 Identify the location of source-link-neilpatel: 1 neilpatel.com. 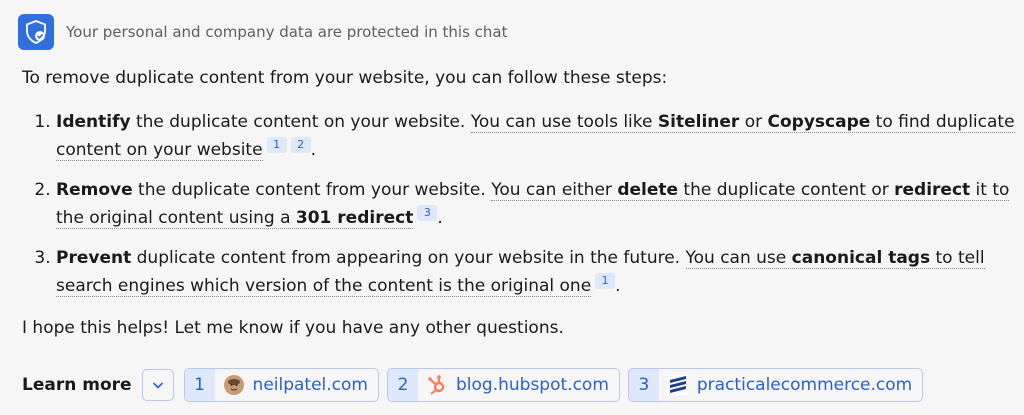
(281, 385).